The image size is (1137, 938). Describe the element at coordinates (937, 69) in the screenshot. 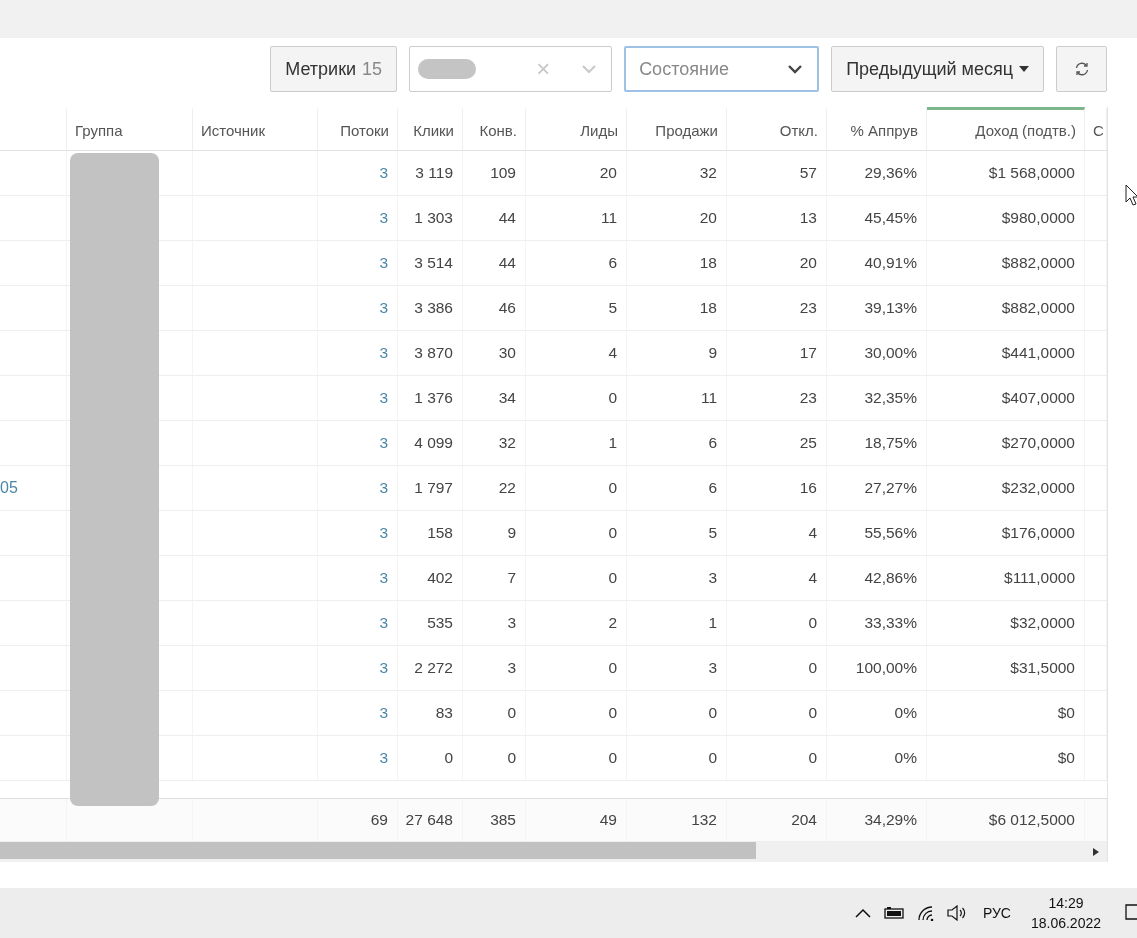

I see `period-dropdown: Предыдущий месяц` at that location.